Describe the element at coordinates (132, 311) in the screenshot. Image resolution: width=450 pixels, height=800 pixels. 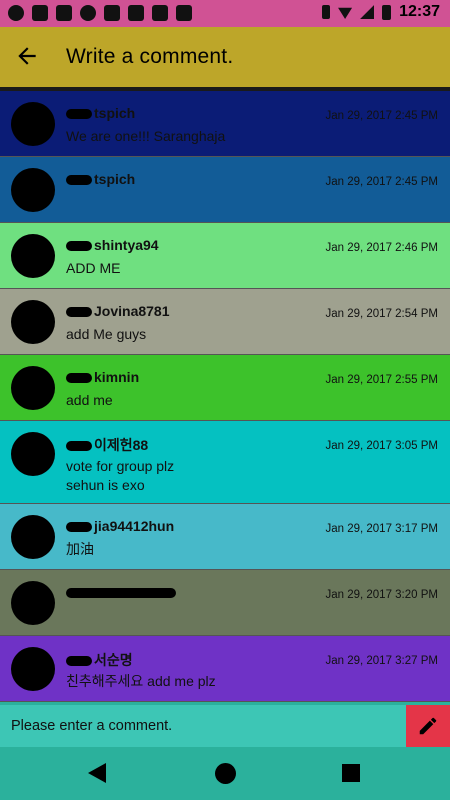
I see `comment-username: Jovina8781` at that location.